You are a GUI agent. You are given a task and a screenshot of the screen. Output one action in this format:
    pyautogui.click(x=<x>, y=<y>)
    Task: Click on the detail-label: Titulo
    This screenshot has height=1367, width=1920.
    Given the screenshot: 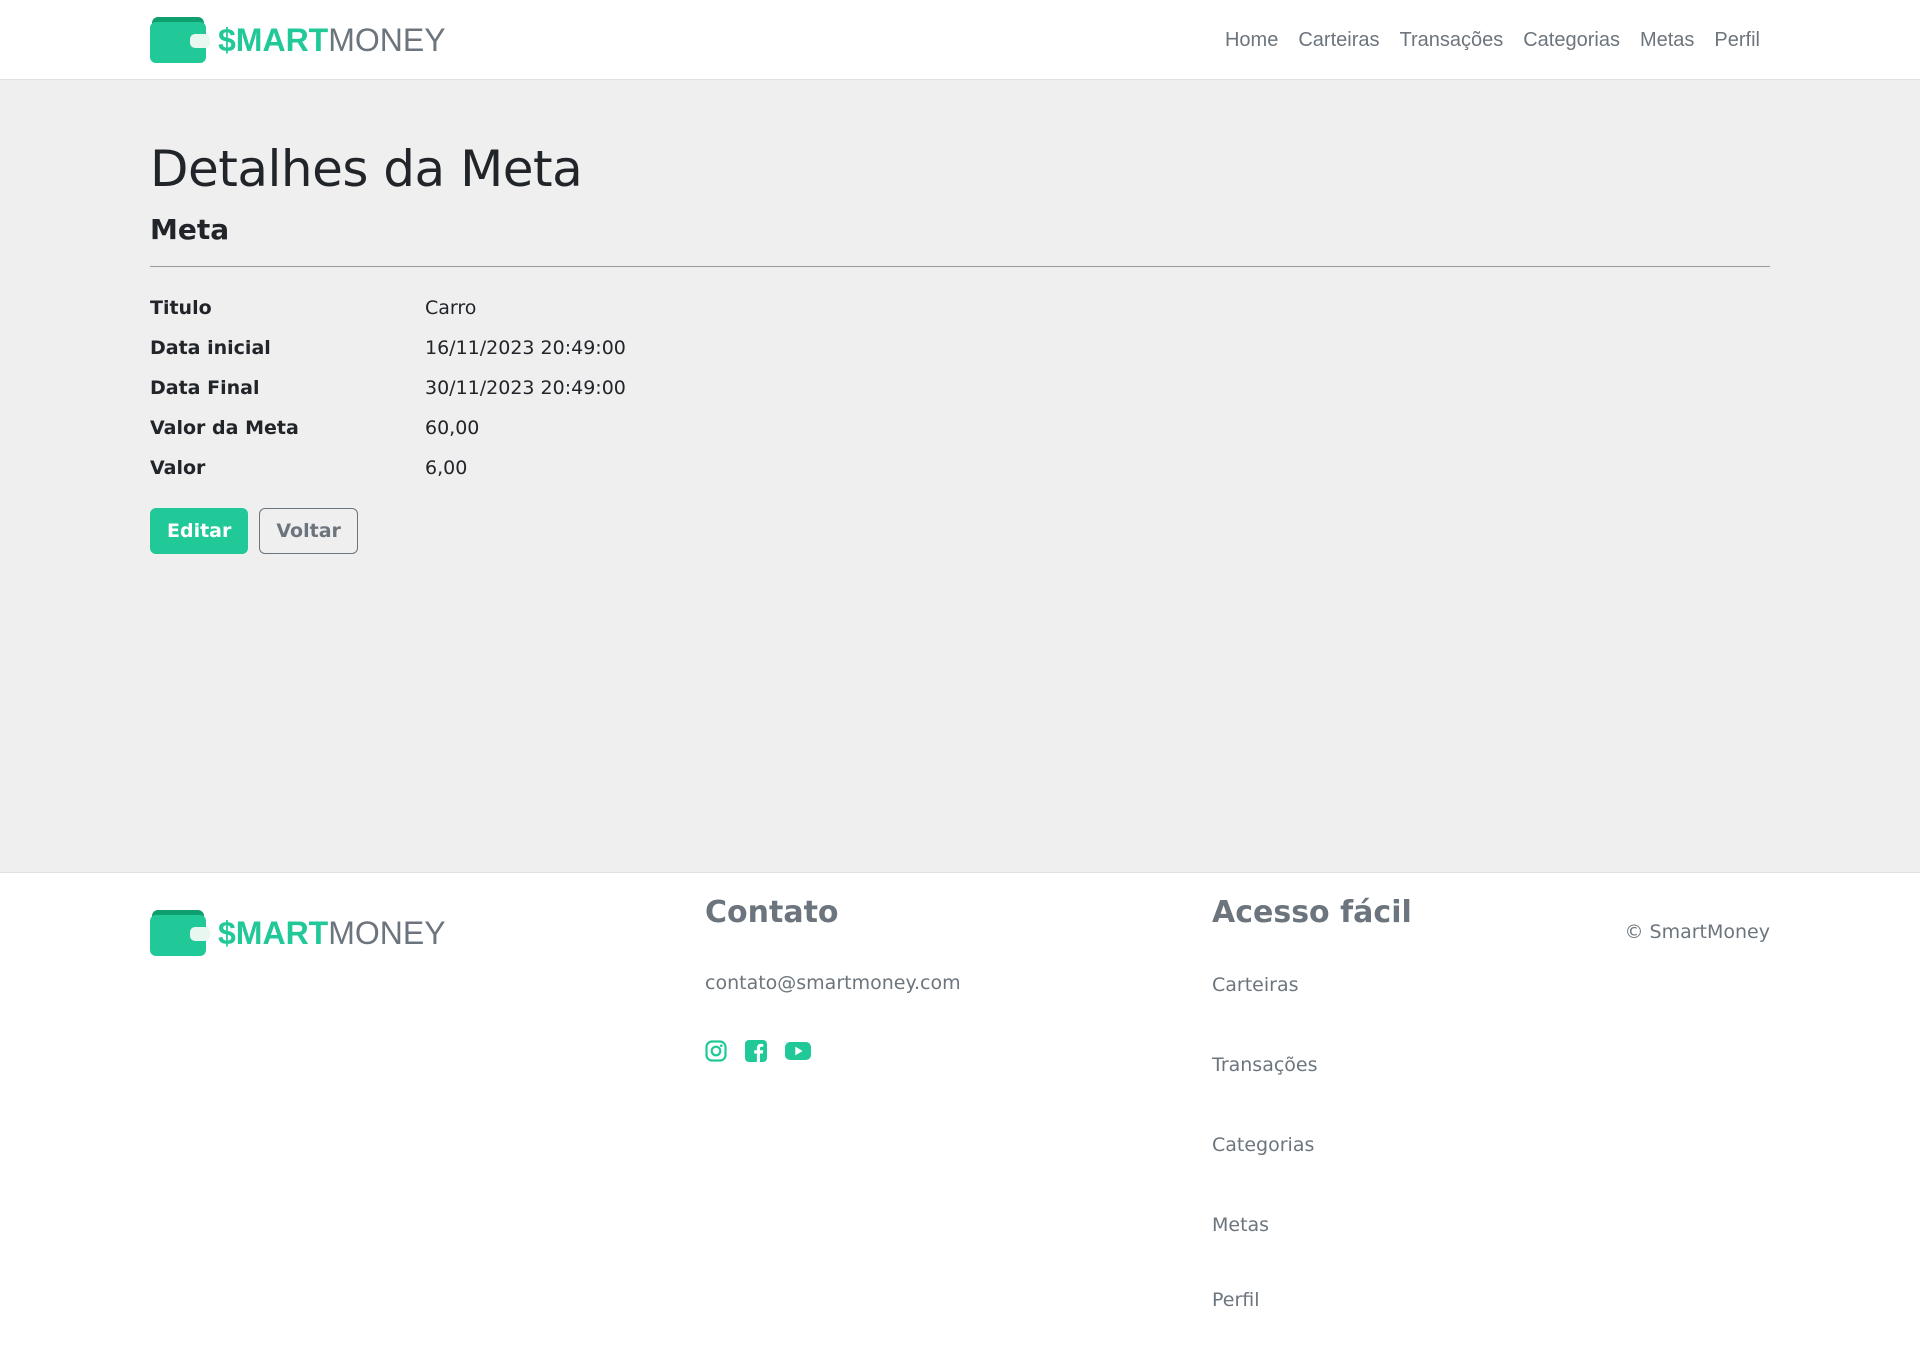 What is the action you would take?
    pyautogui.click(x=181, y=308)
    